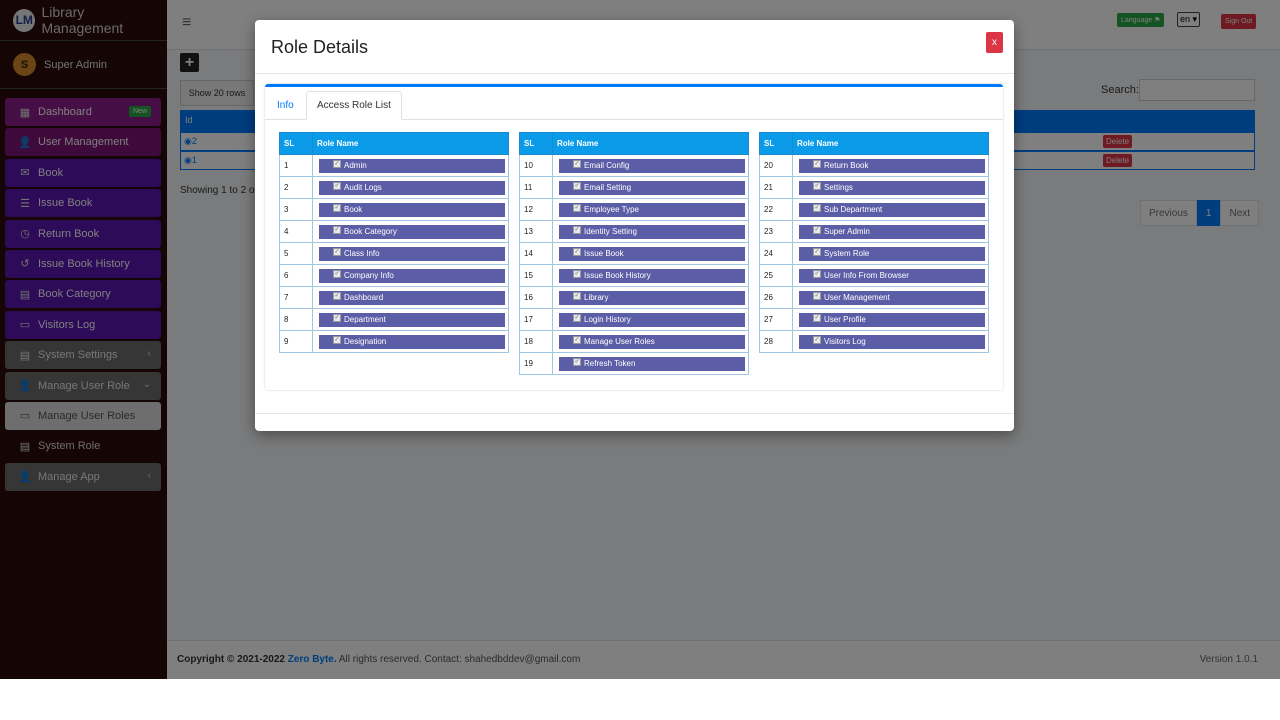 Image resolution: width=1280 pixels, height=720 pixels. I want to click on row-role-cell: ✓ Company Info, so click(410, 275).